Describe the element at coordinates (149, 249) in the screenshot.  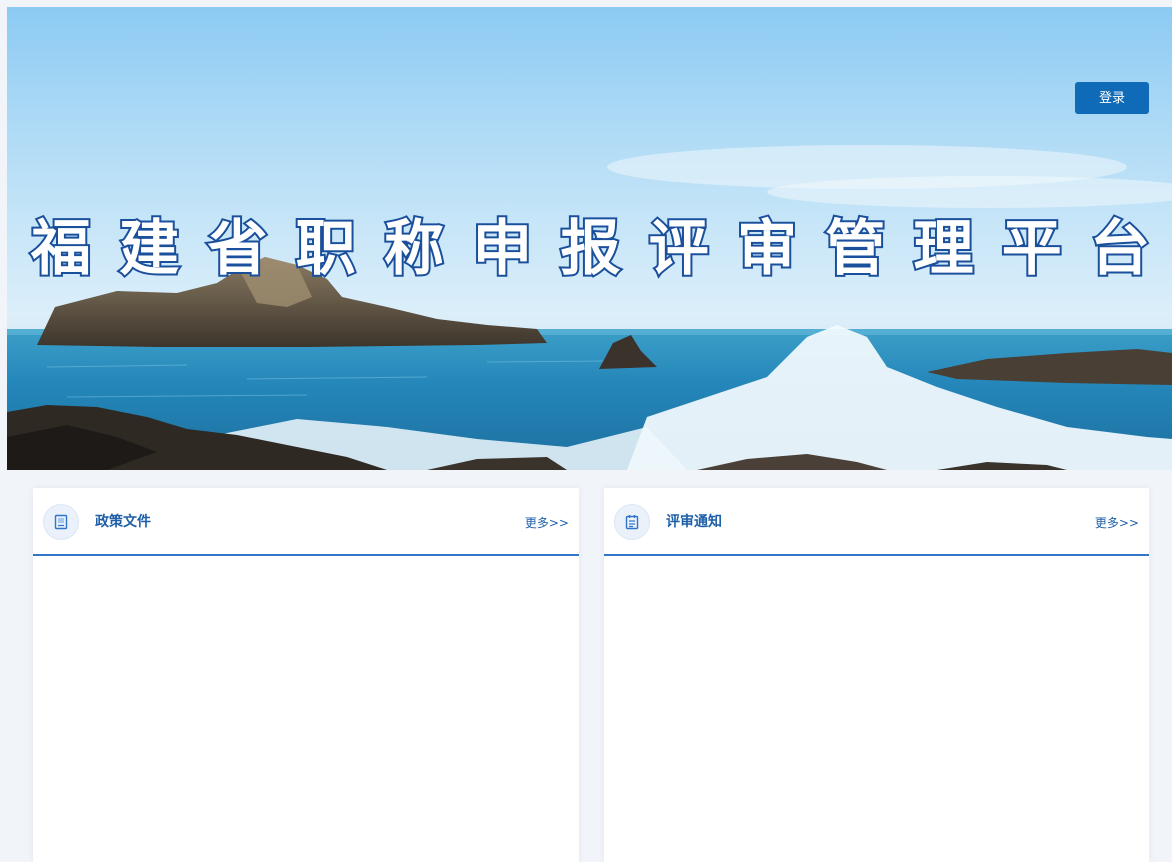
I see `title-char: 建` at that location.